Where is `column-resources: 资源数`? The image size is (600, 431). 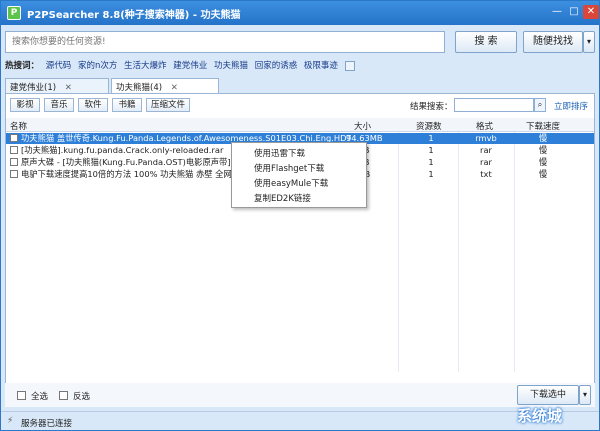
column-resources: 资源数 is located at coordinates (429, 126).